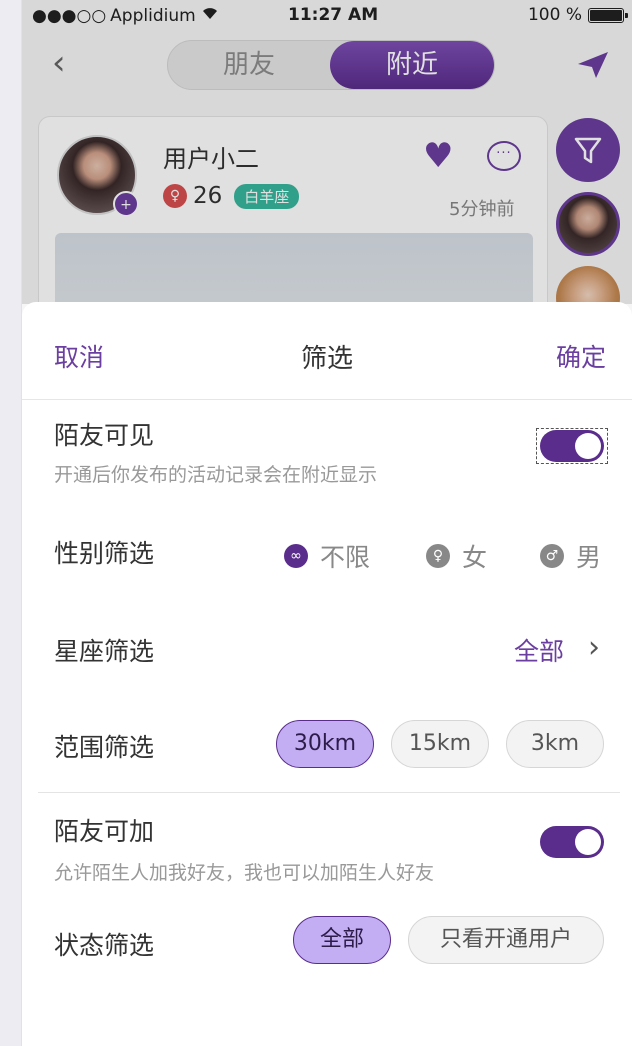  What do you see at coordinates (589, 557) in the screenshot?
I see `gender-option-label: 男` at bounding box center [589, 557].